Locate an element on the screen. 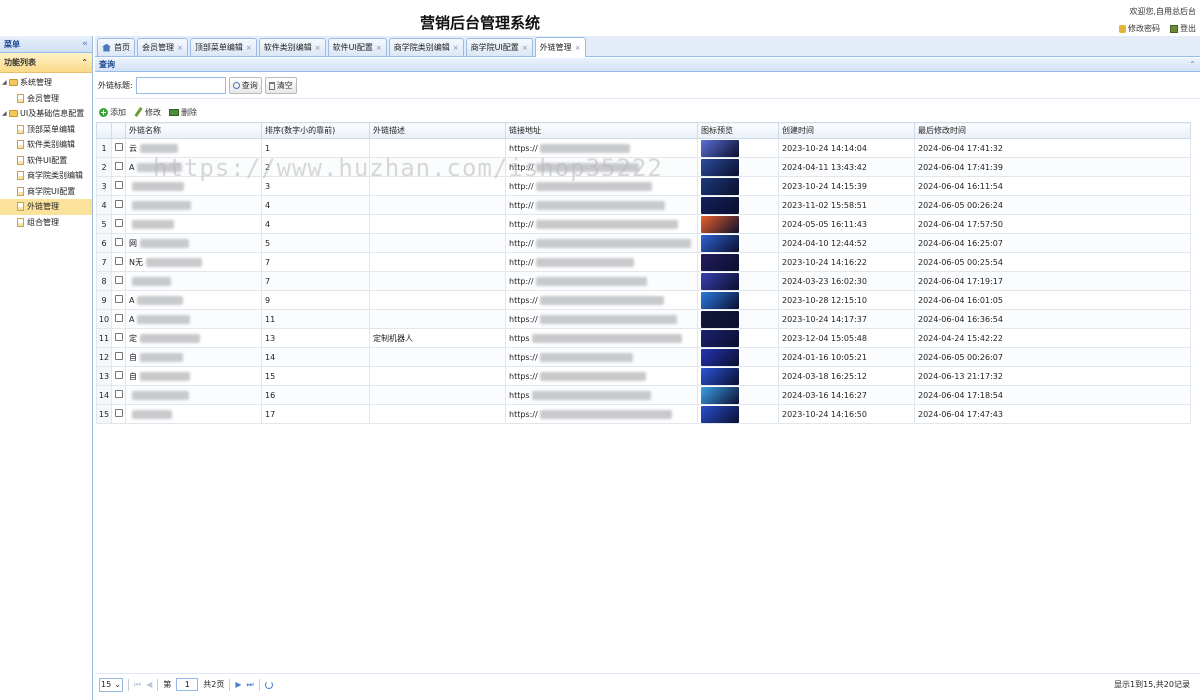  edit-button: 修改 is located at coordinates (147, 112).